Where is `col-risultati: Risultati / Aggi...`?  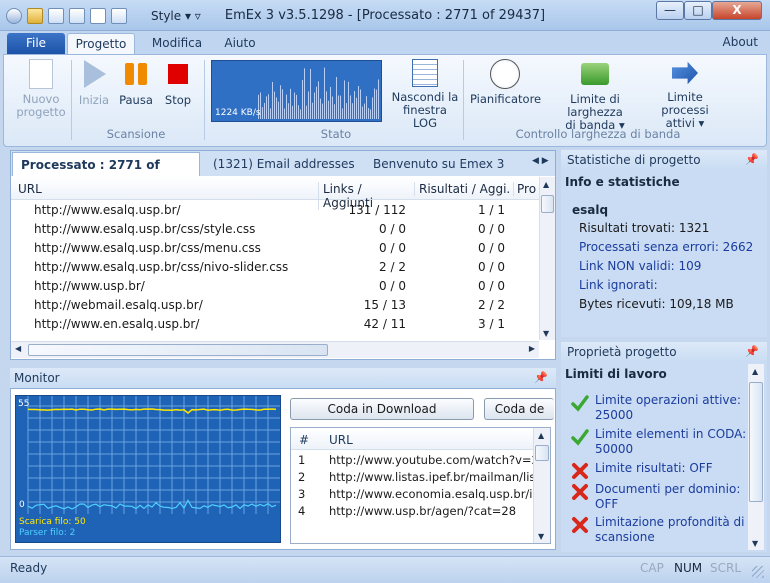
col-risultati: Risultati / Aggi... is located at coordinates (462, 189).